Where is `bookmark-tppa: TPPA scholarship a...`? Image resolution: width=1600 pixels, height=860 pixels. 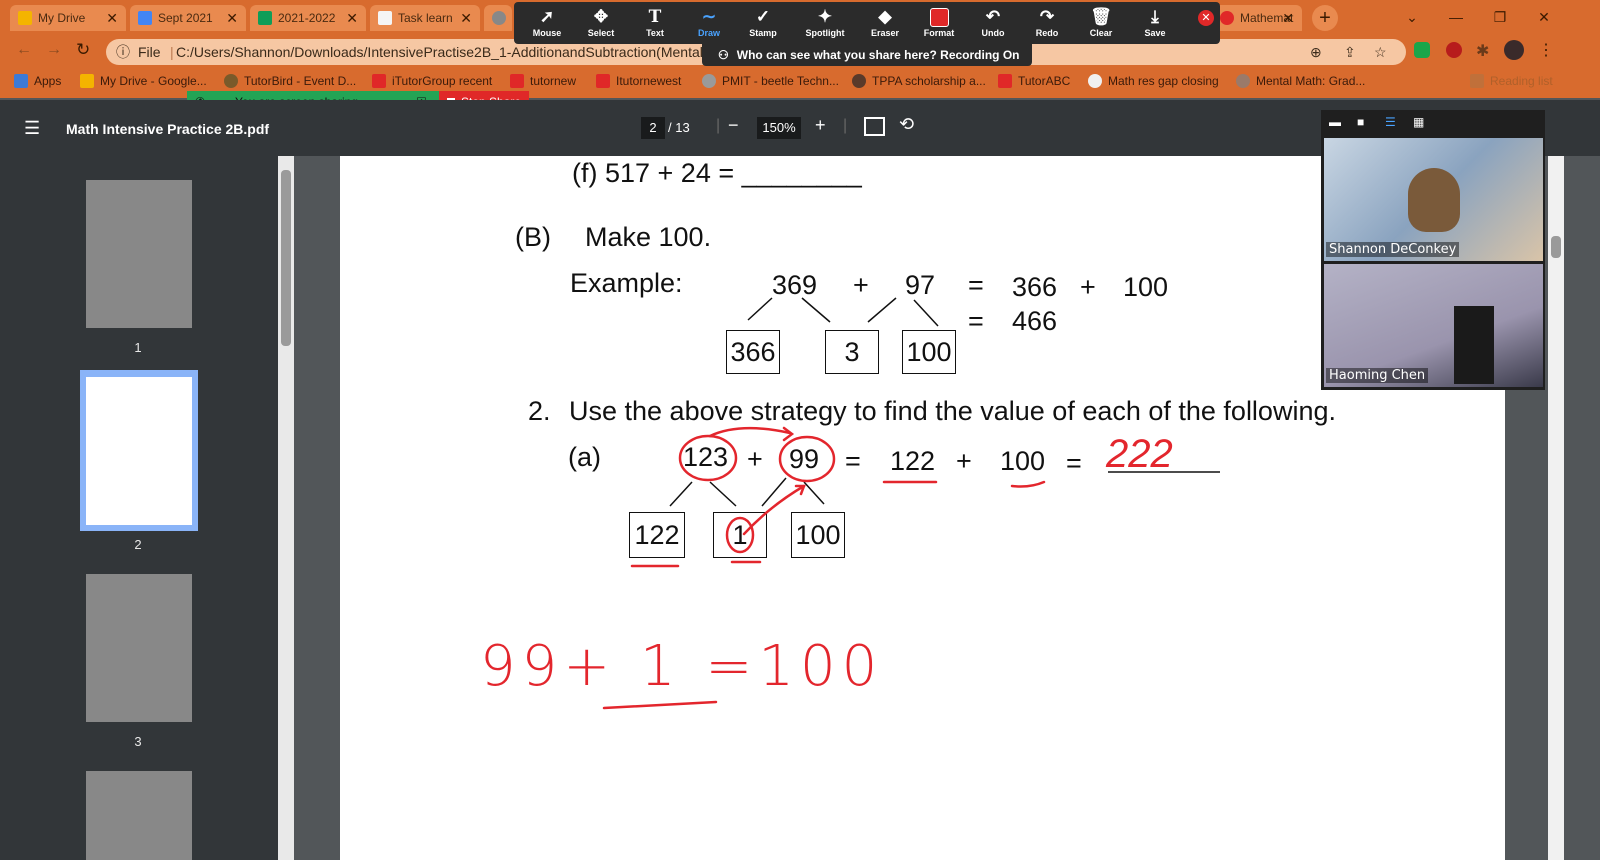 bookmark-tppa: TPPA scholarship a... is located at coordinates (919, 81).